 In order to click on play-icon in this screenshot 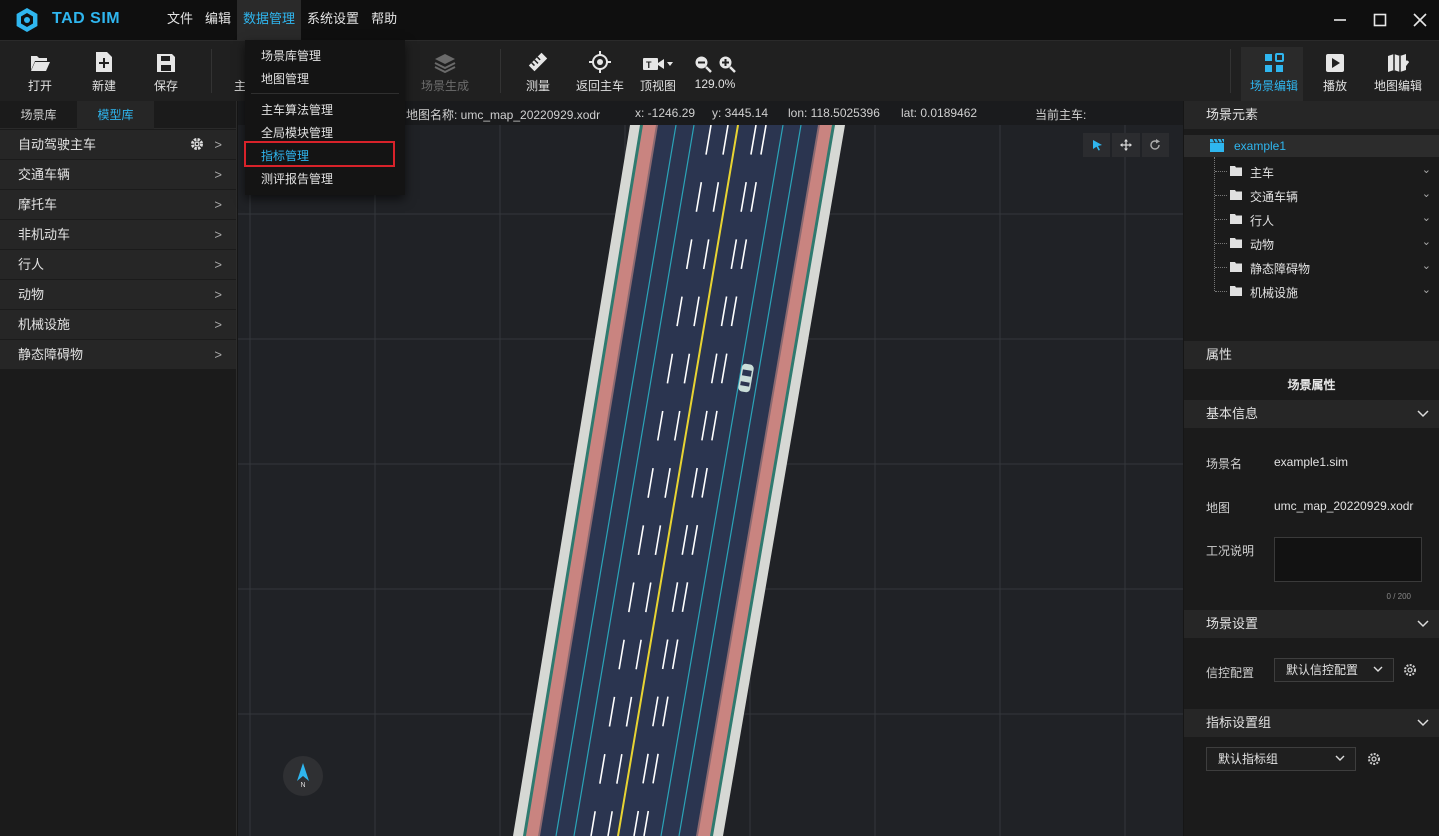, I will do `click(1335, 63)`.